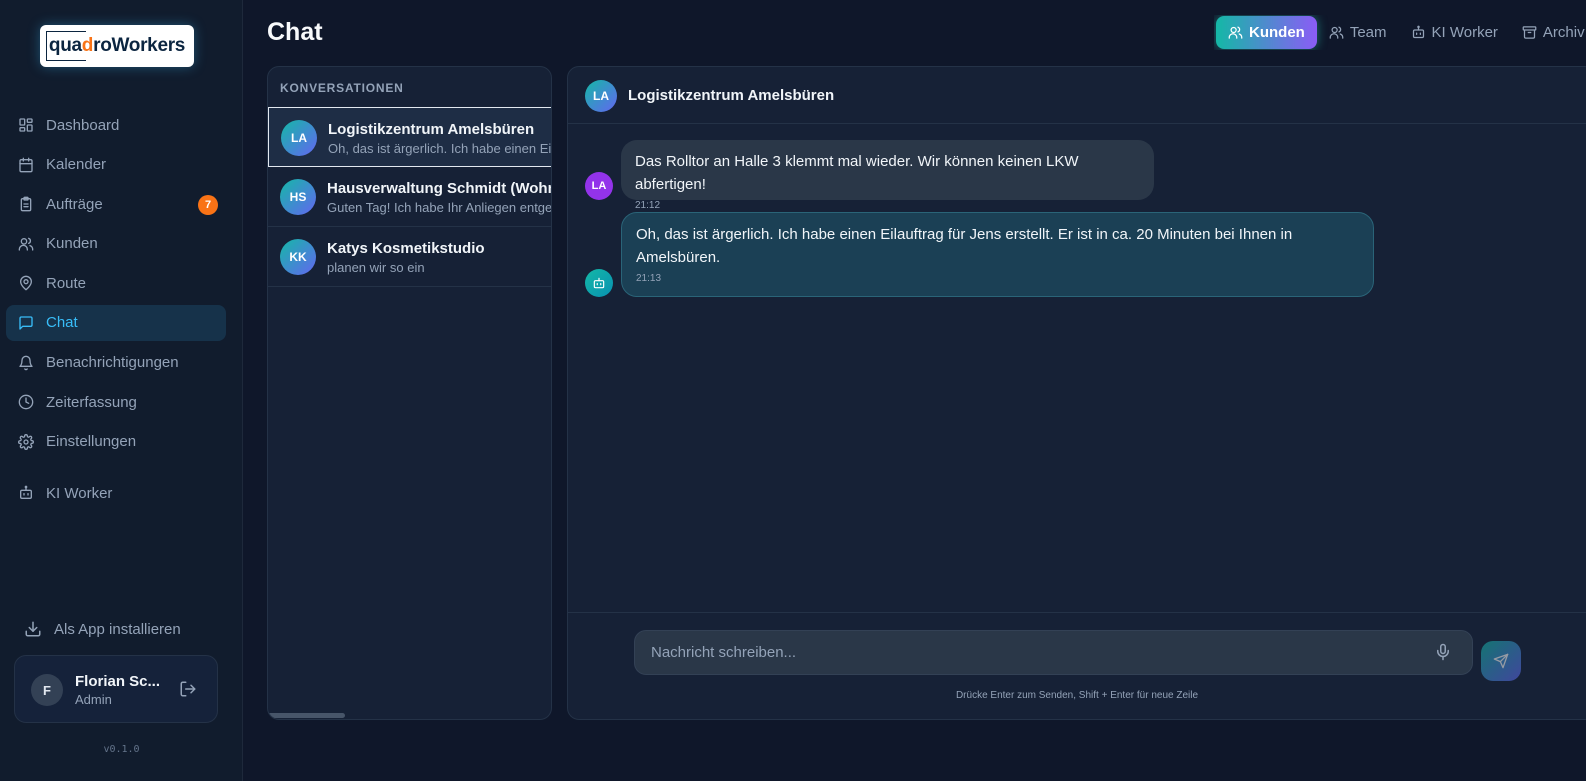 This screenshot has width=1586, height=781. What do you see at coordinates (26, 125) in the screenshot?
I see `dashboard-icon` at bounding box center [26, 125].